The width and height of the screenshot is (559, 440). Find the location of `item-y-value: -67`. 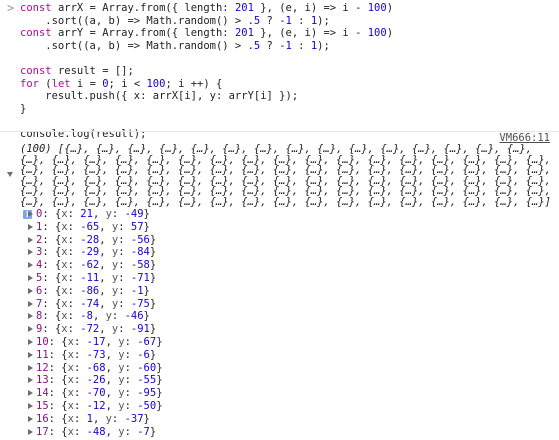

item-y-value: -67 is located at coordinates (147, 341).